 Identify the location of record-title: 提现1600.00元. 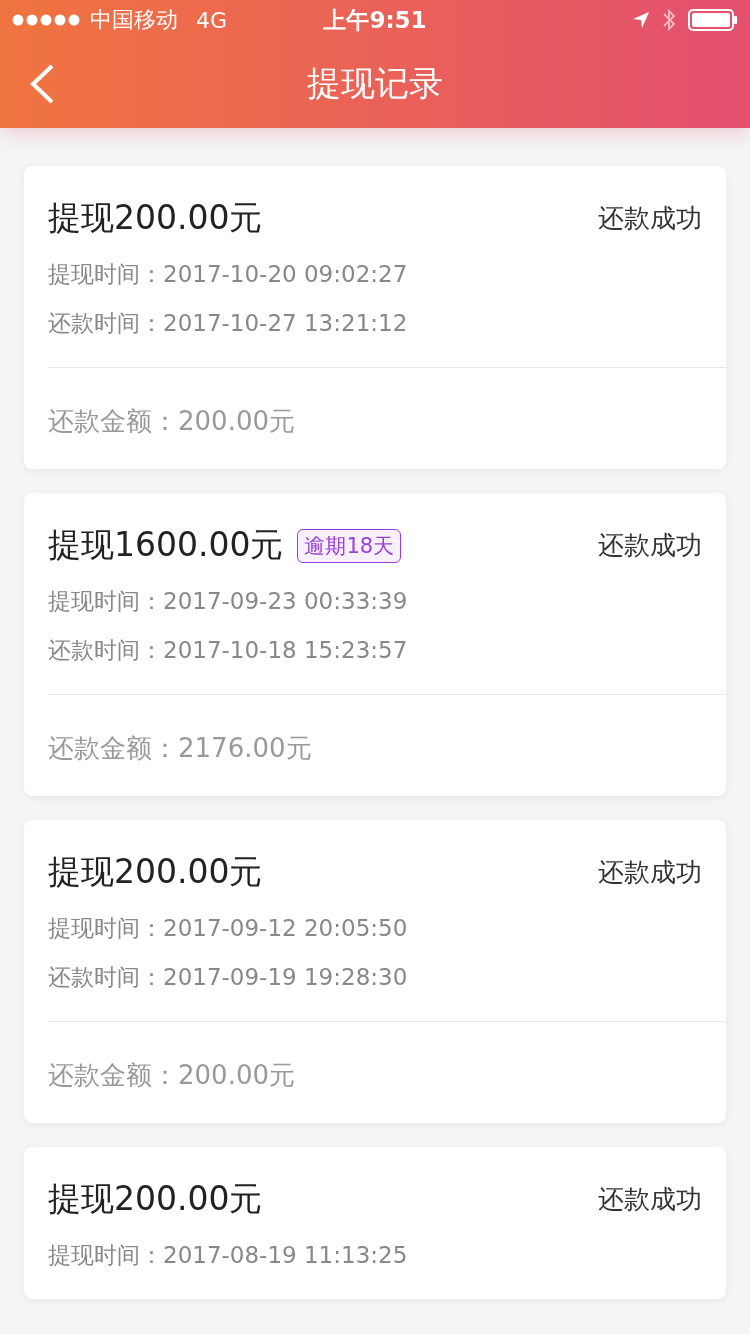
(166, 545).